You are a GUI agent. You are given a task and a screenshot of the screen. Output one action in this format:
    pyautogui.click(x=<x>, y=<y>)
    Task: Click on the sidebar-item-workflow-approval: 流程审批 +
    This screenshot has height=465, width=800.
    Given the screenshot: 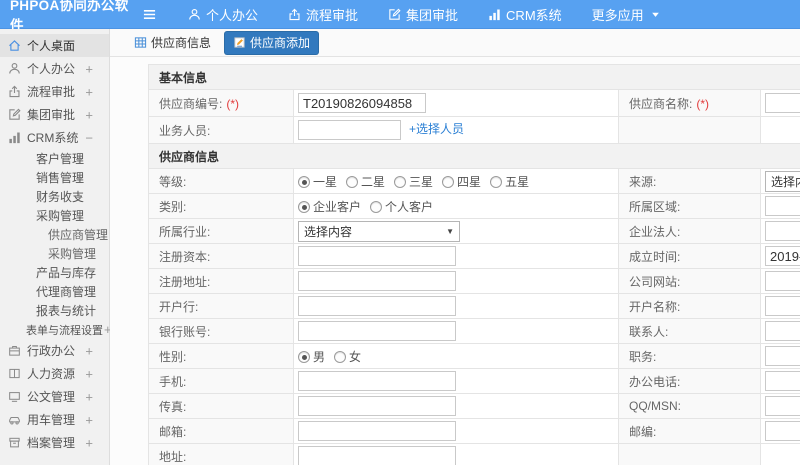 What is the action you would take?
    pyautogui.click(x=54, y=91)
    